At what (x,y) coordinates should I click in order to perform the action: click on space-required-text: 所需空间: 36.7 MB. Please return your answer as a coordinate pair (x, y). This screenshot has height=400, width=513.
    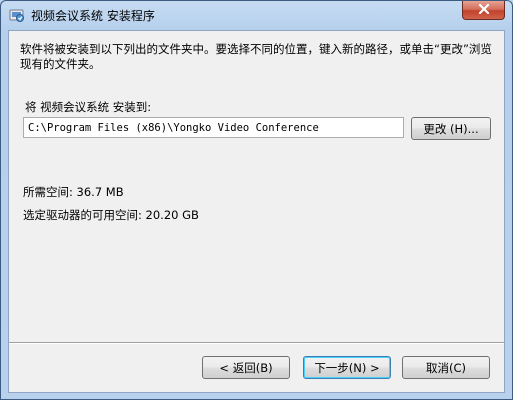
    Looking at the image, I should click on (73, 192).